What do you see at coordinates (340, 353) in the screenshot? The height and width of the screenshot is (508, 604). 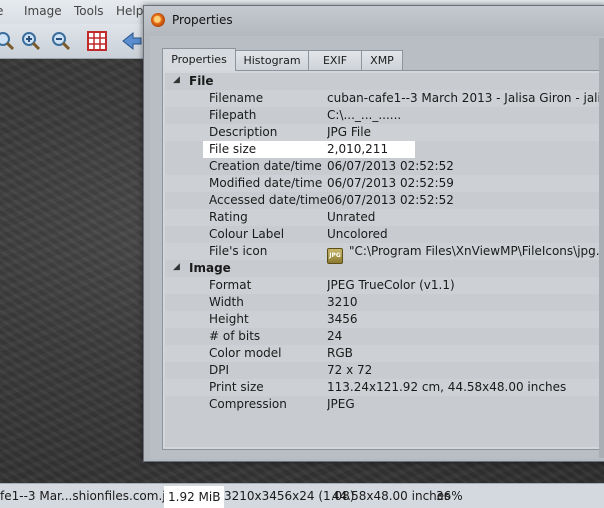 I see `property-value: RGB` at bounding box center [340, 353].